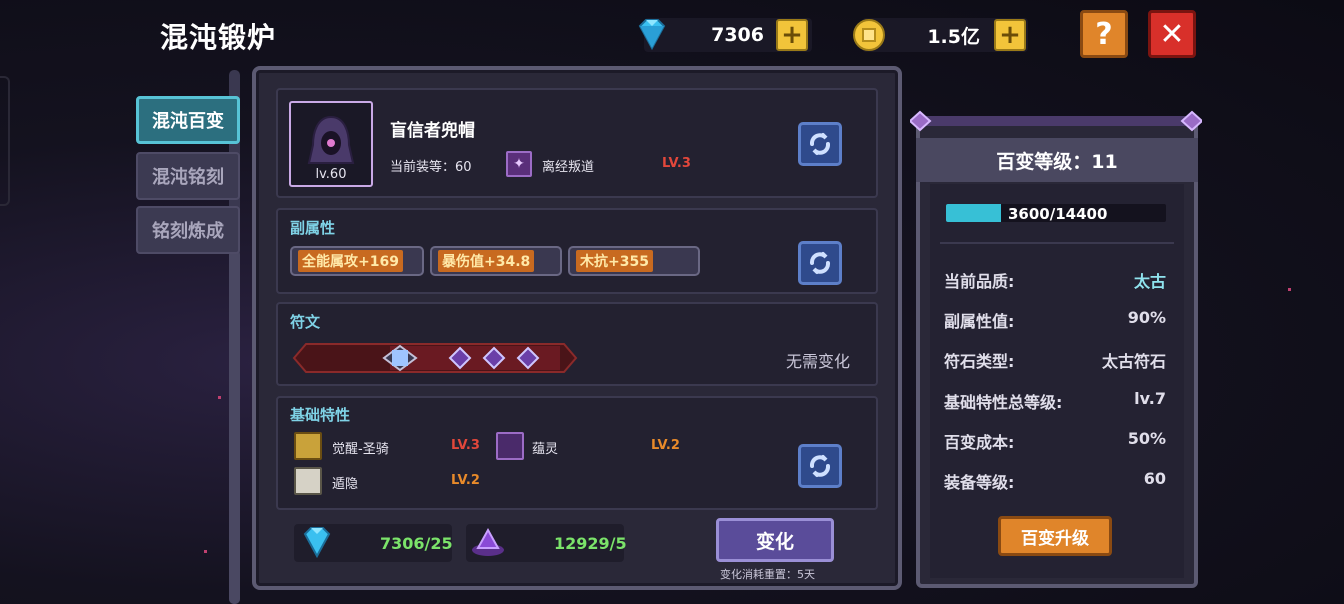  I want to click on stat-row: 符石类型: 太古符石, so click(1055, 361).